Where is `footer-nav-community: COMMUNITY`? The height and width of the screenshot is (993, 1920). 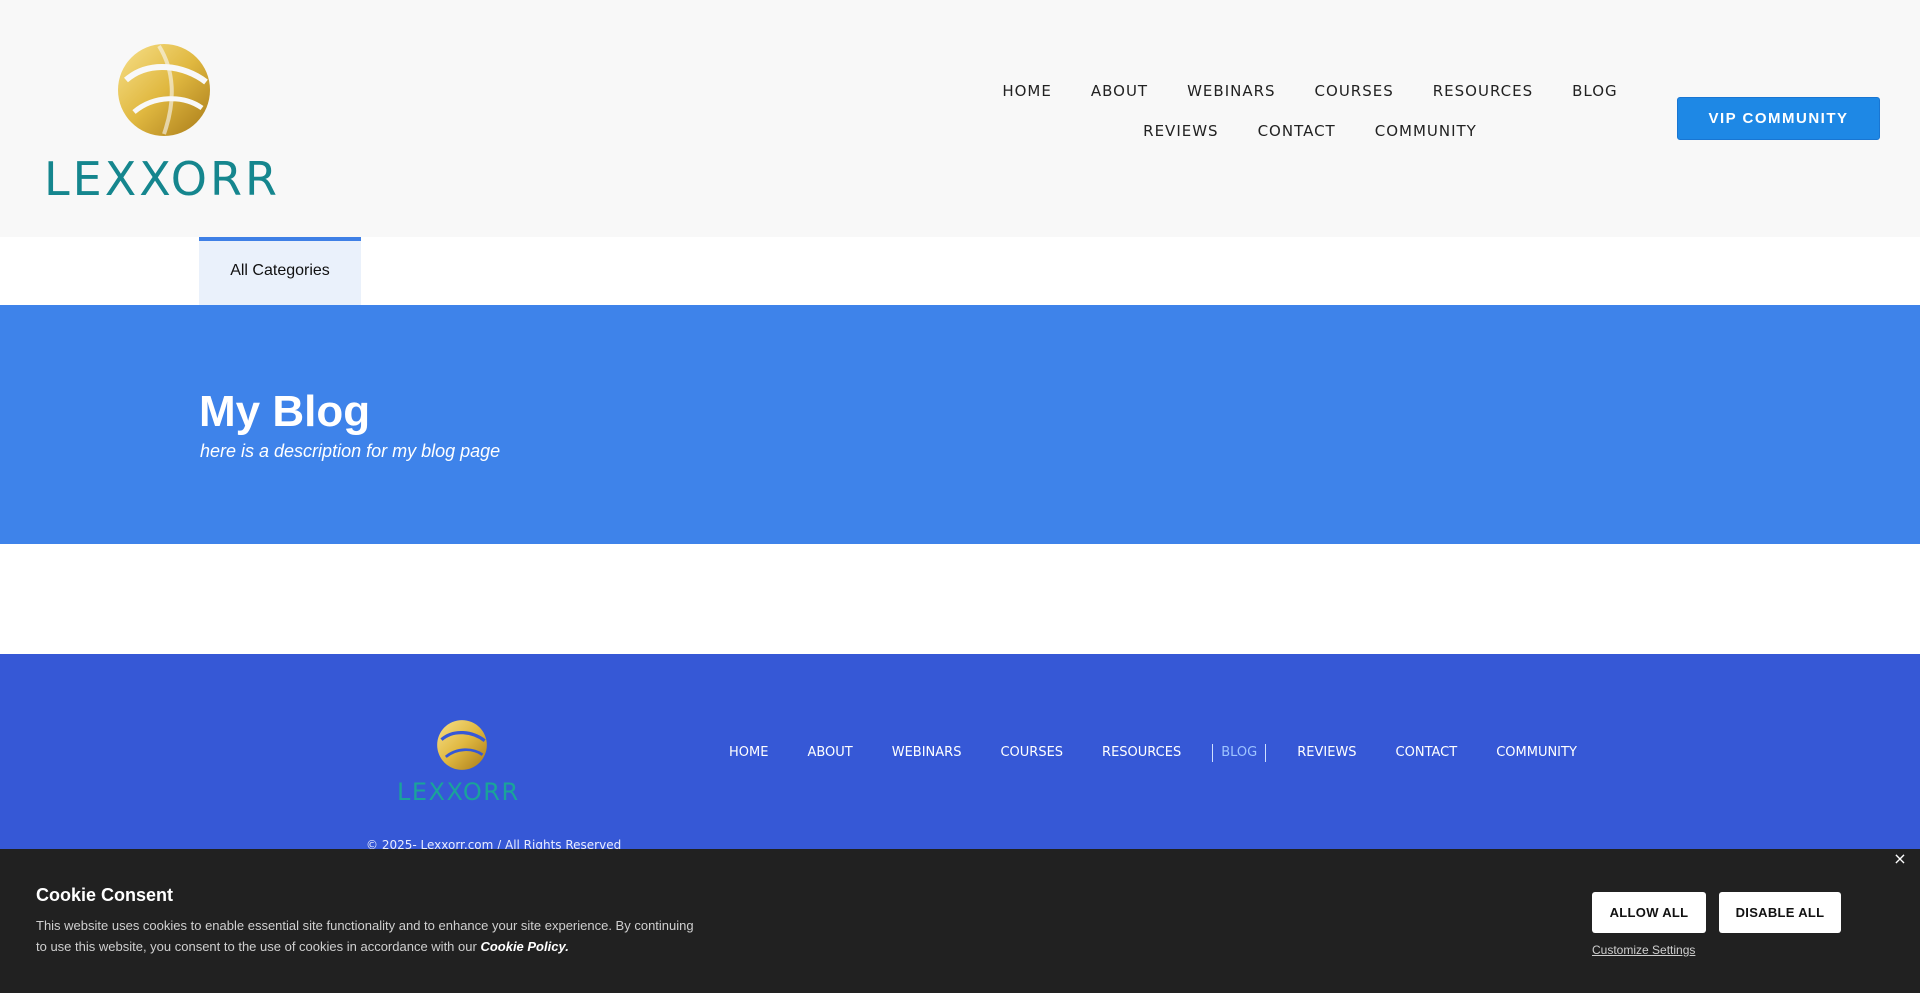
footer-nav-community: COMMUNITY is located at coordinates (1536, 753).